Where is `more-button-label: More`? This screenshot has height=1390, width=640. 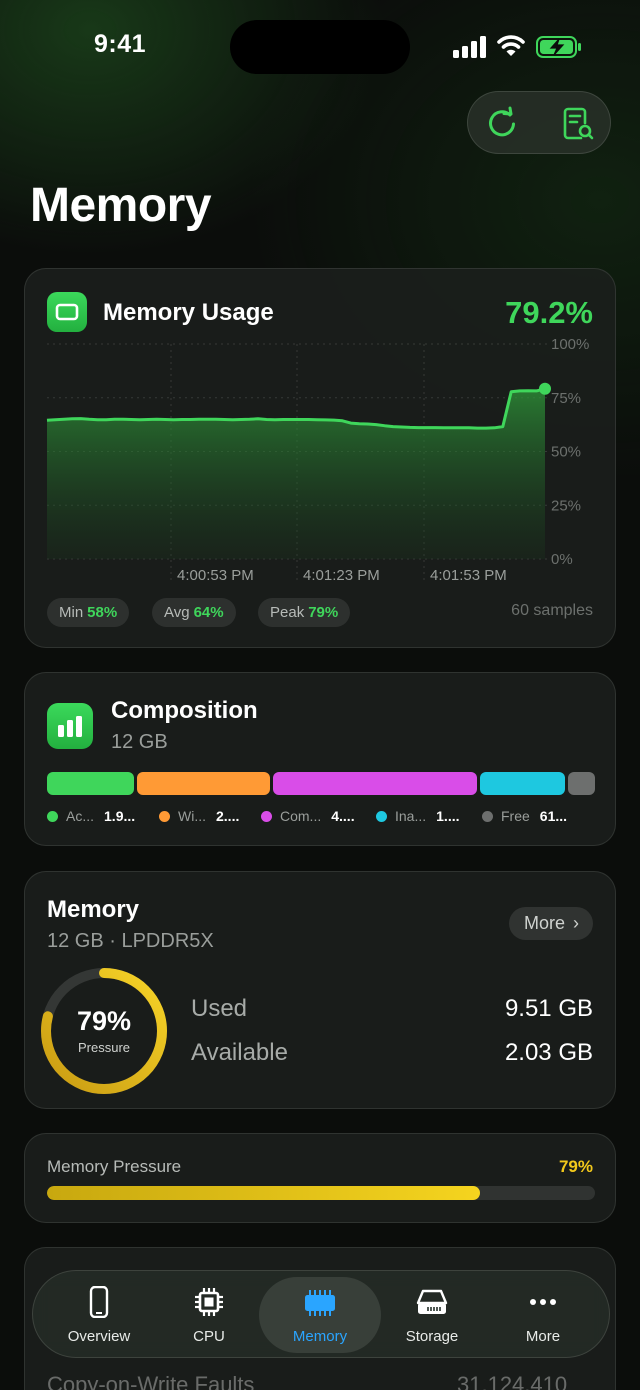 more-button-label: More is located at coordinates (544, 923).